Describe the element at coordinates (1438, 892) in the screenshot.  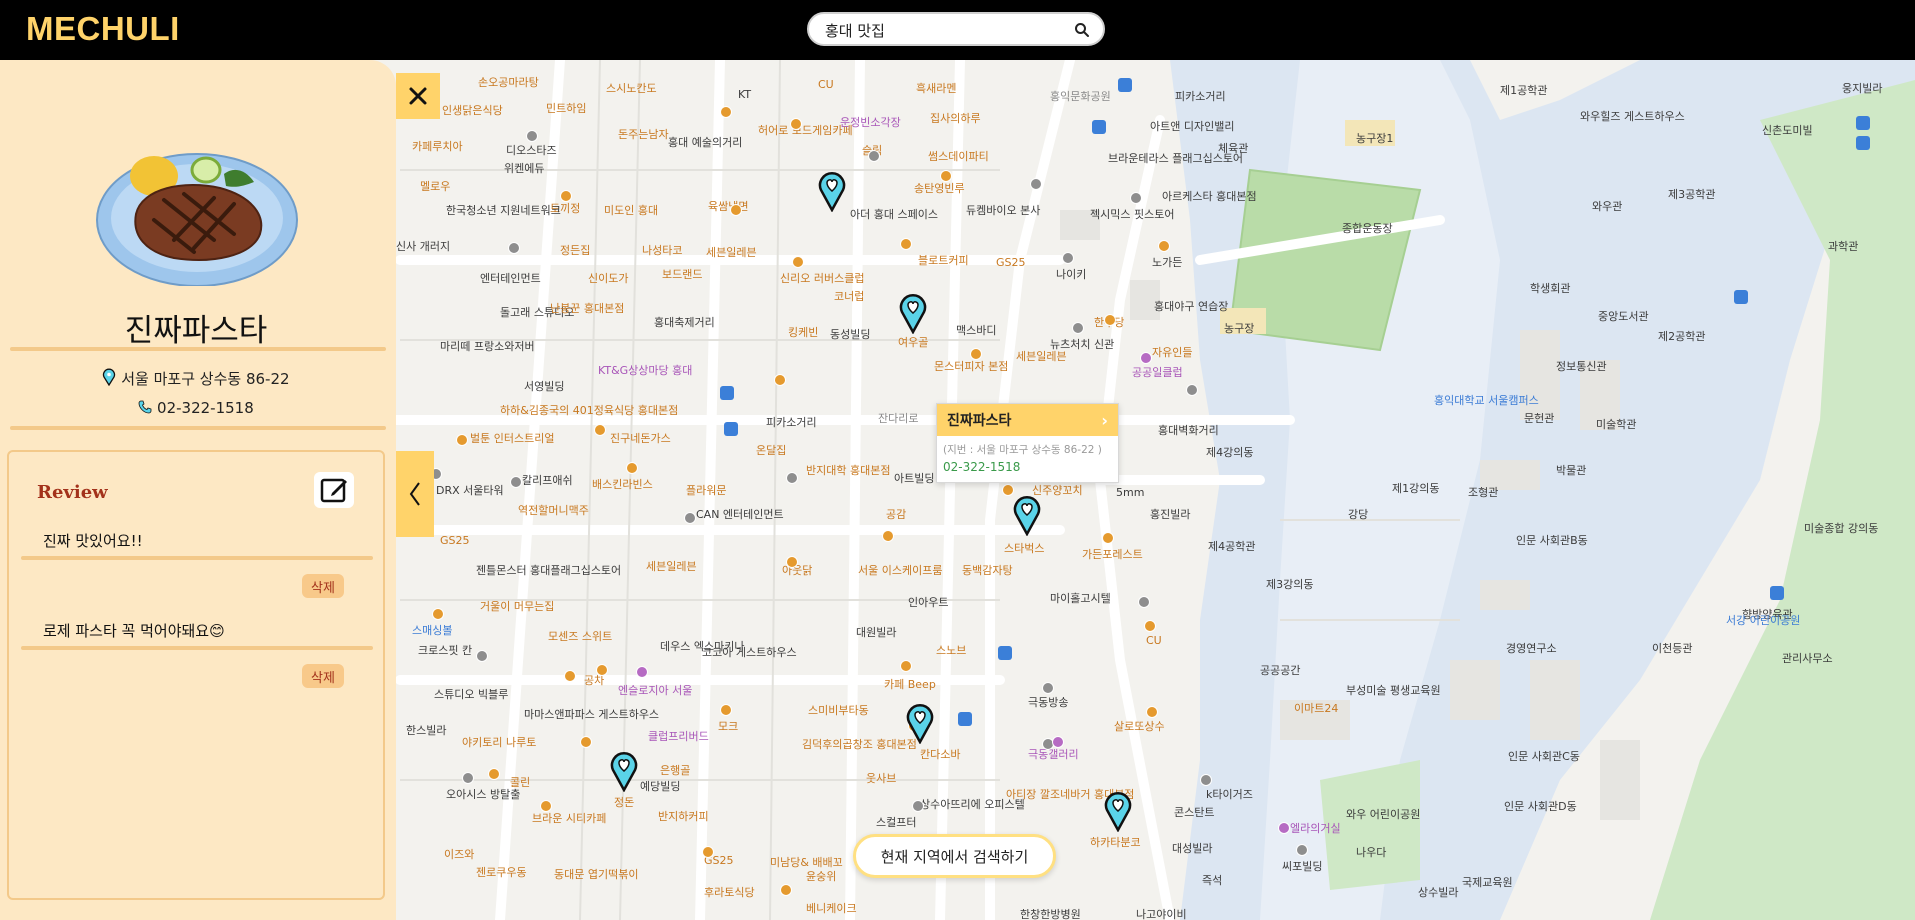
I see `map-label: 상수빌라` at that location.